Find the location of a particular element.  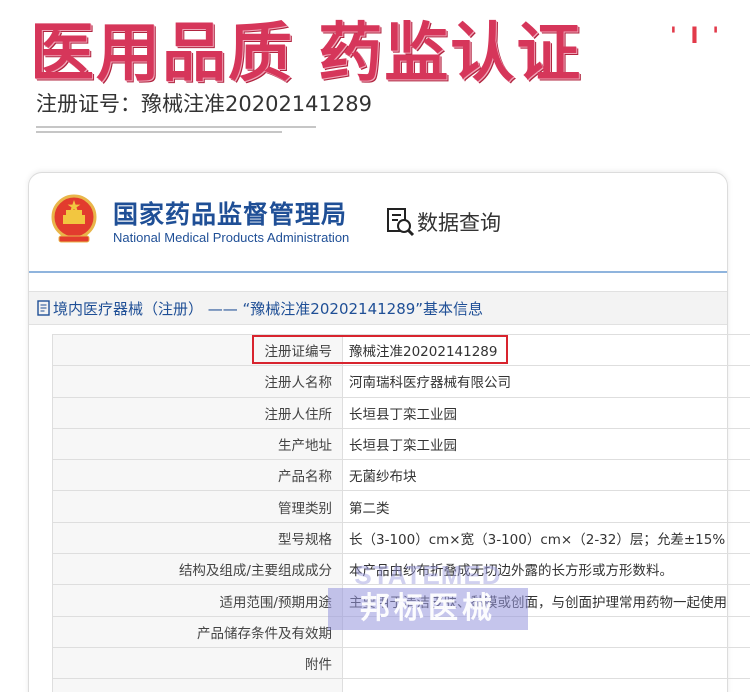

agency-name-en: National Medical Products Administration is located at coordinates (231, 237).